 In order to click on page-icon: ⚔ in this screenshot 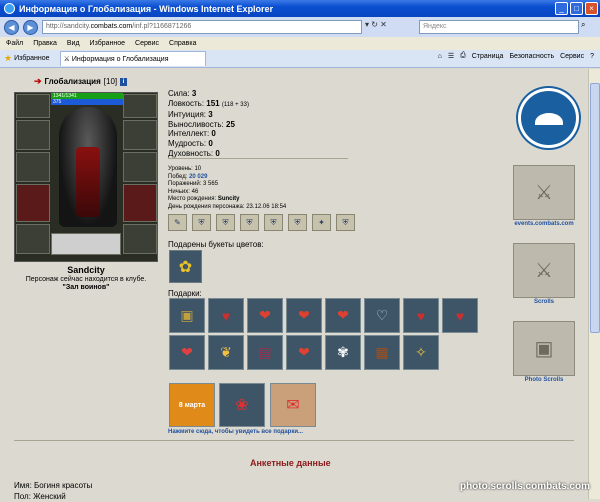, I will do `click(66, 59)`.